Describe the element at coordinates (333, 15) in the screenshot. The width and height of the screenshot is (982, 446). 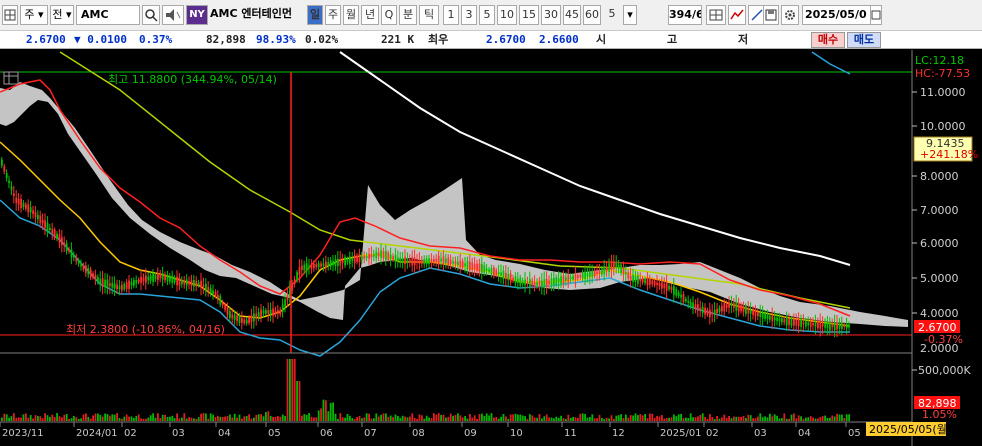
I see `period-week: 주` at that location.